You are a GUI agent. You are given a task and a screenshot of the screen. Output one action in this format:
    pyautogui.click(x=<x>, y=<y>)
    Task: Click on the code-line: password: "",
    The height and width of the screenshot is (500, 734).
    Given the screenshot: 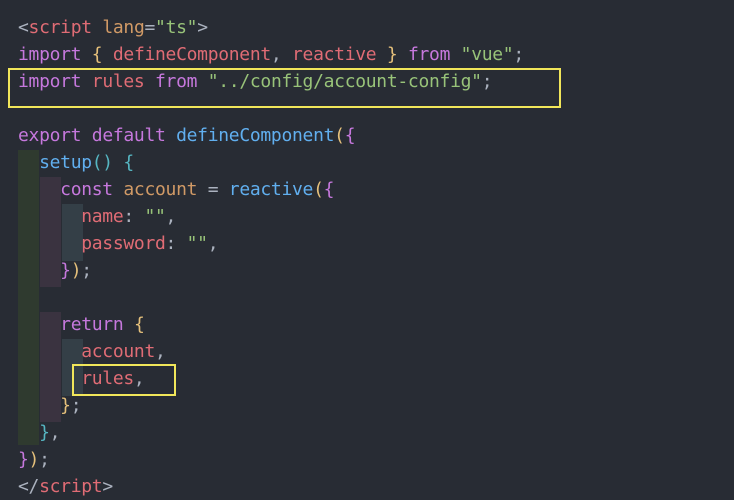 What is the action you would take?
    pyautogui.click(x=118, y=243)
    